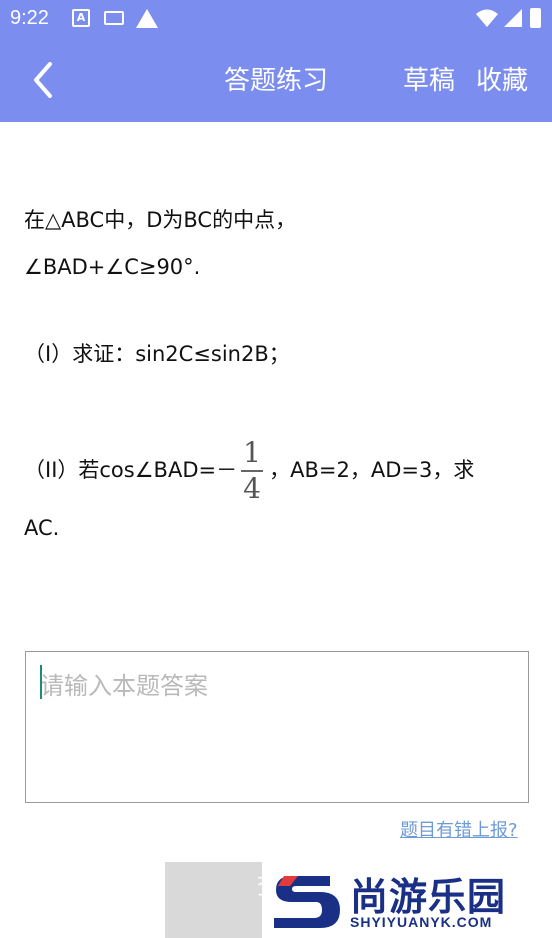  I want to click on fraction-numerator: 1, so click(252, 452).